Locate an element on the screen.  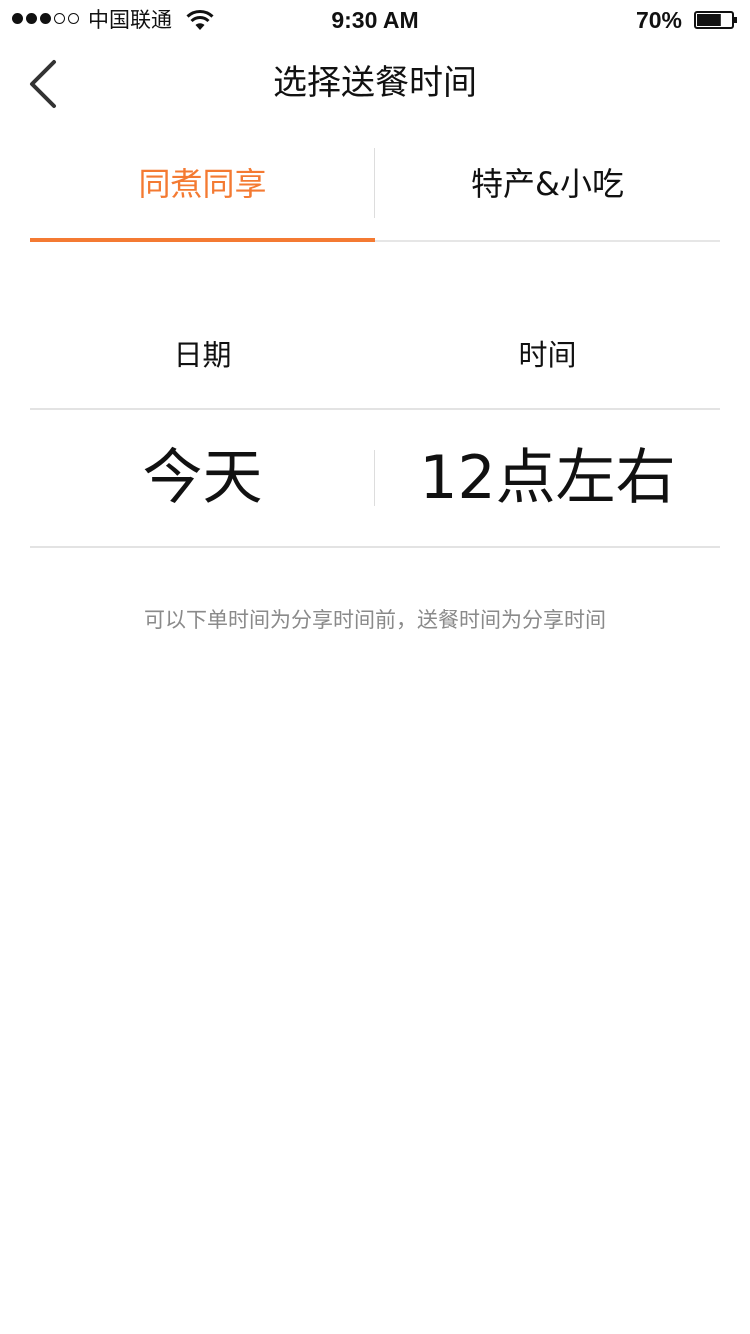
active-tab-indicator is located at coordinates (202, 240).